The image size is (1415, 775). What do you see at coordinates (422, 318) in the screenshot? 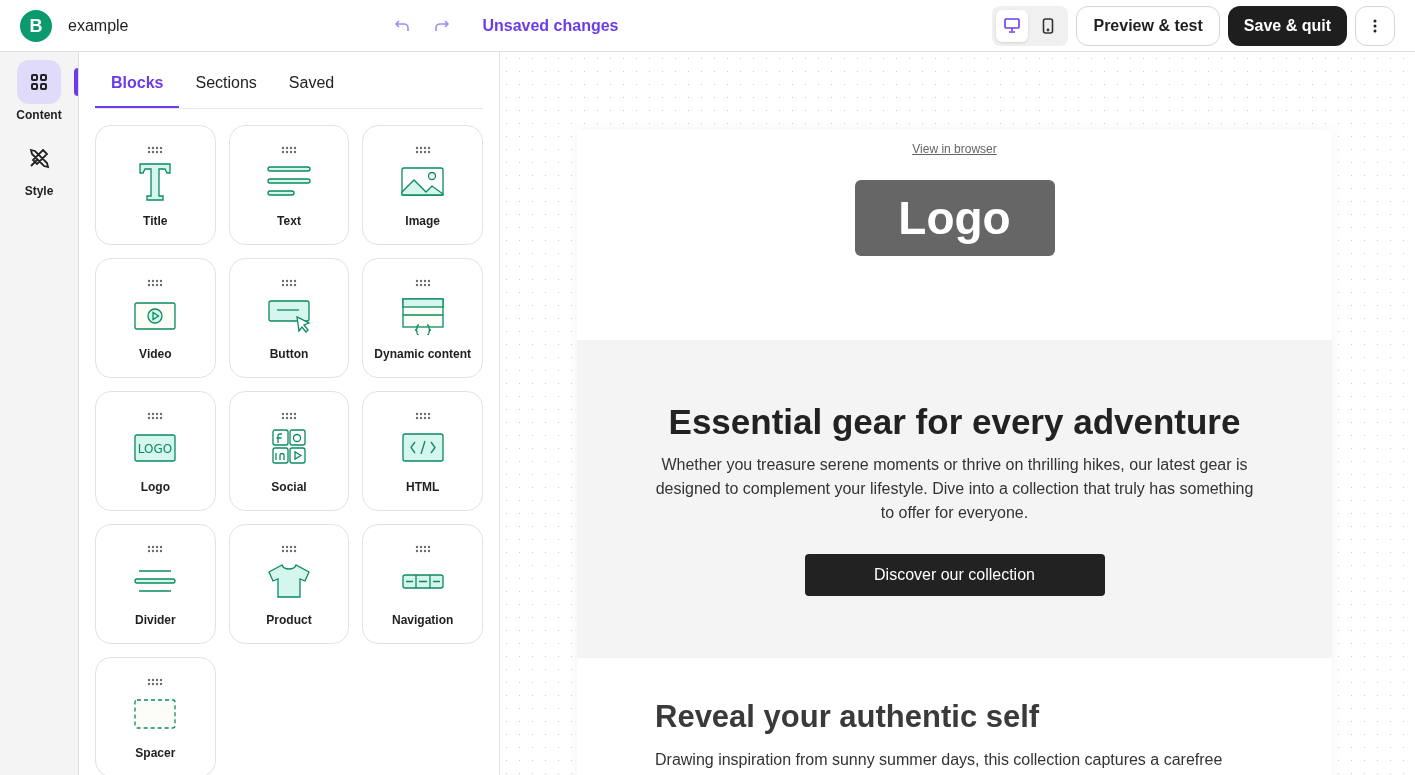
I see `block-card: Dynamic content` at bounding box center [422, 318].